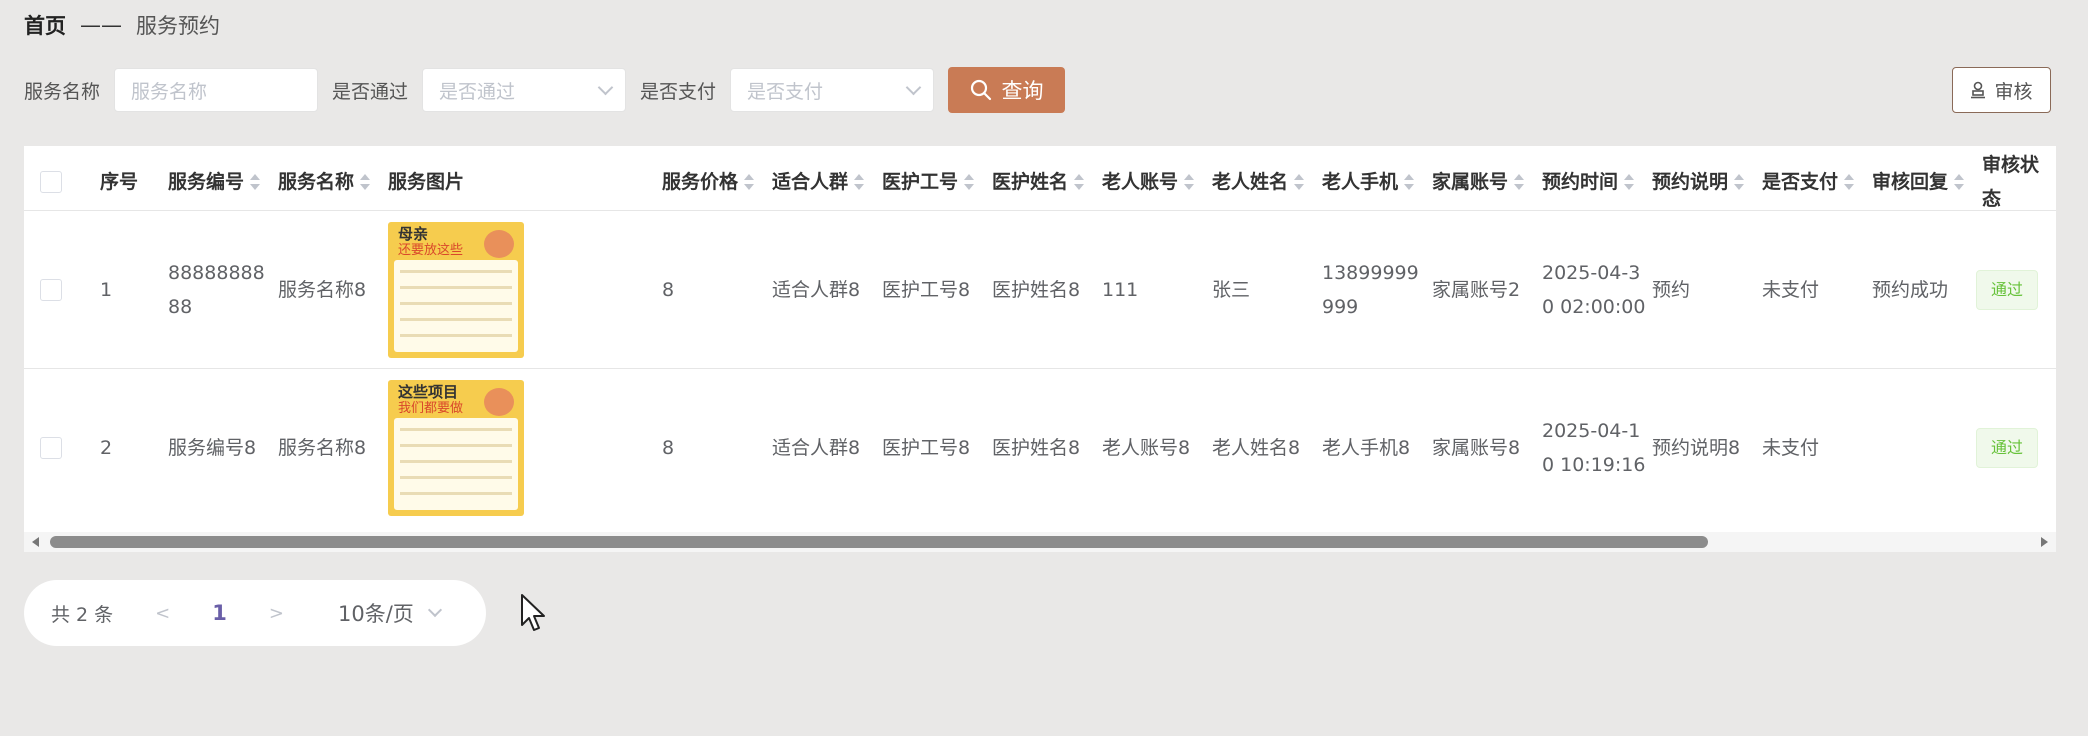 This screenshot has width=2088, height=736. I want to click on service-image: 母亲 还要放这些, so click(456, 290).